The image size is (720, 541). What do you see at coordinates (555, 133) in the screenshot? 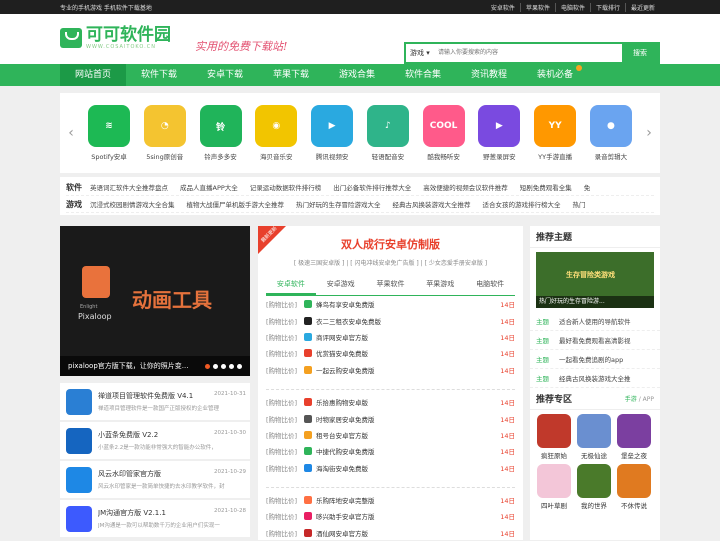
I see `app-item: YY YY手游直播` at bounding box center [555, 133].